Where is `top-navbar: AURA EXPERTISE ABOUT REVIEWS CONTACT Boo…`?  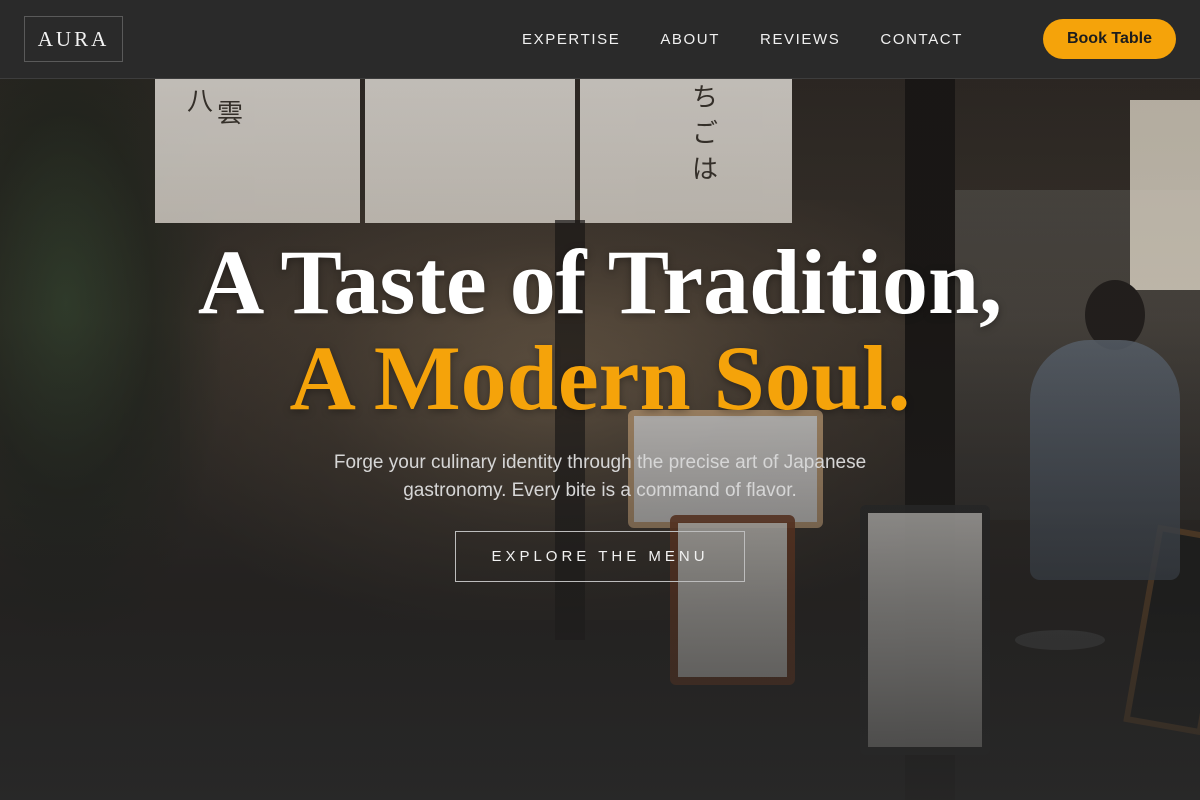 top-navbar: AURA EXPERTISE ABOUT REVIEWS CONTACT Boo… is located at coordinates (600, 39).